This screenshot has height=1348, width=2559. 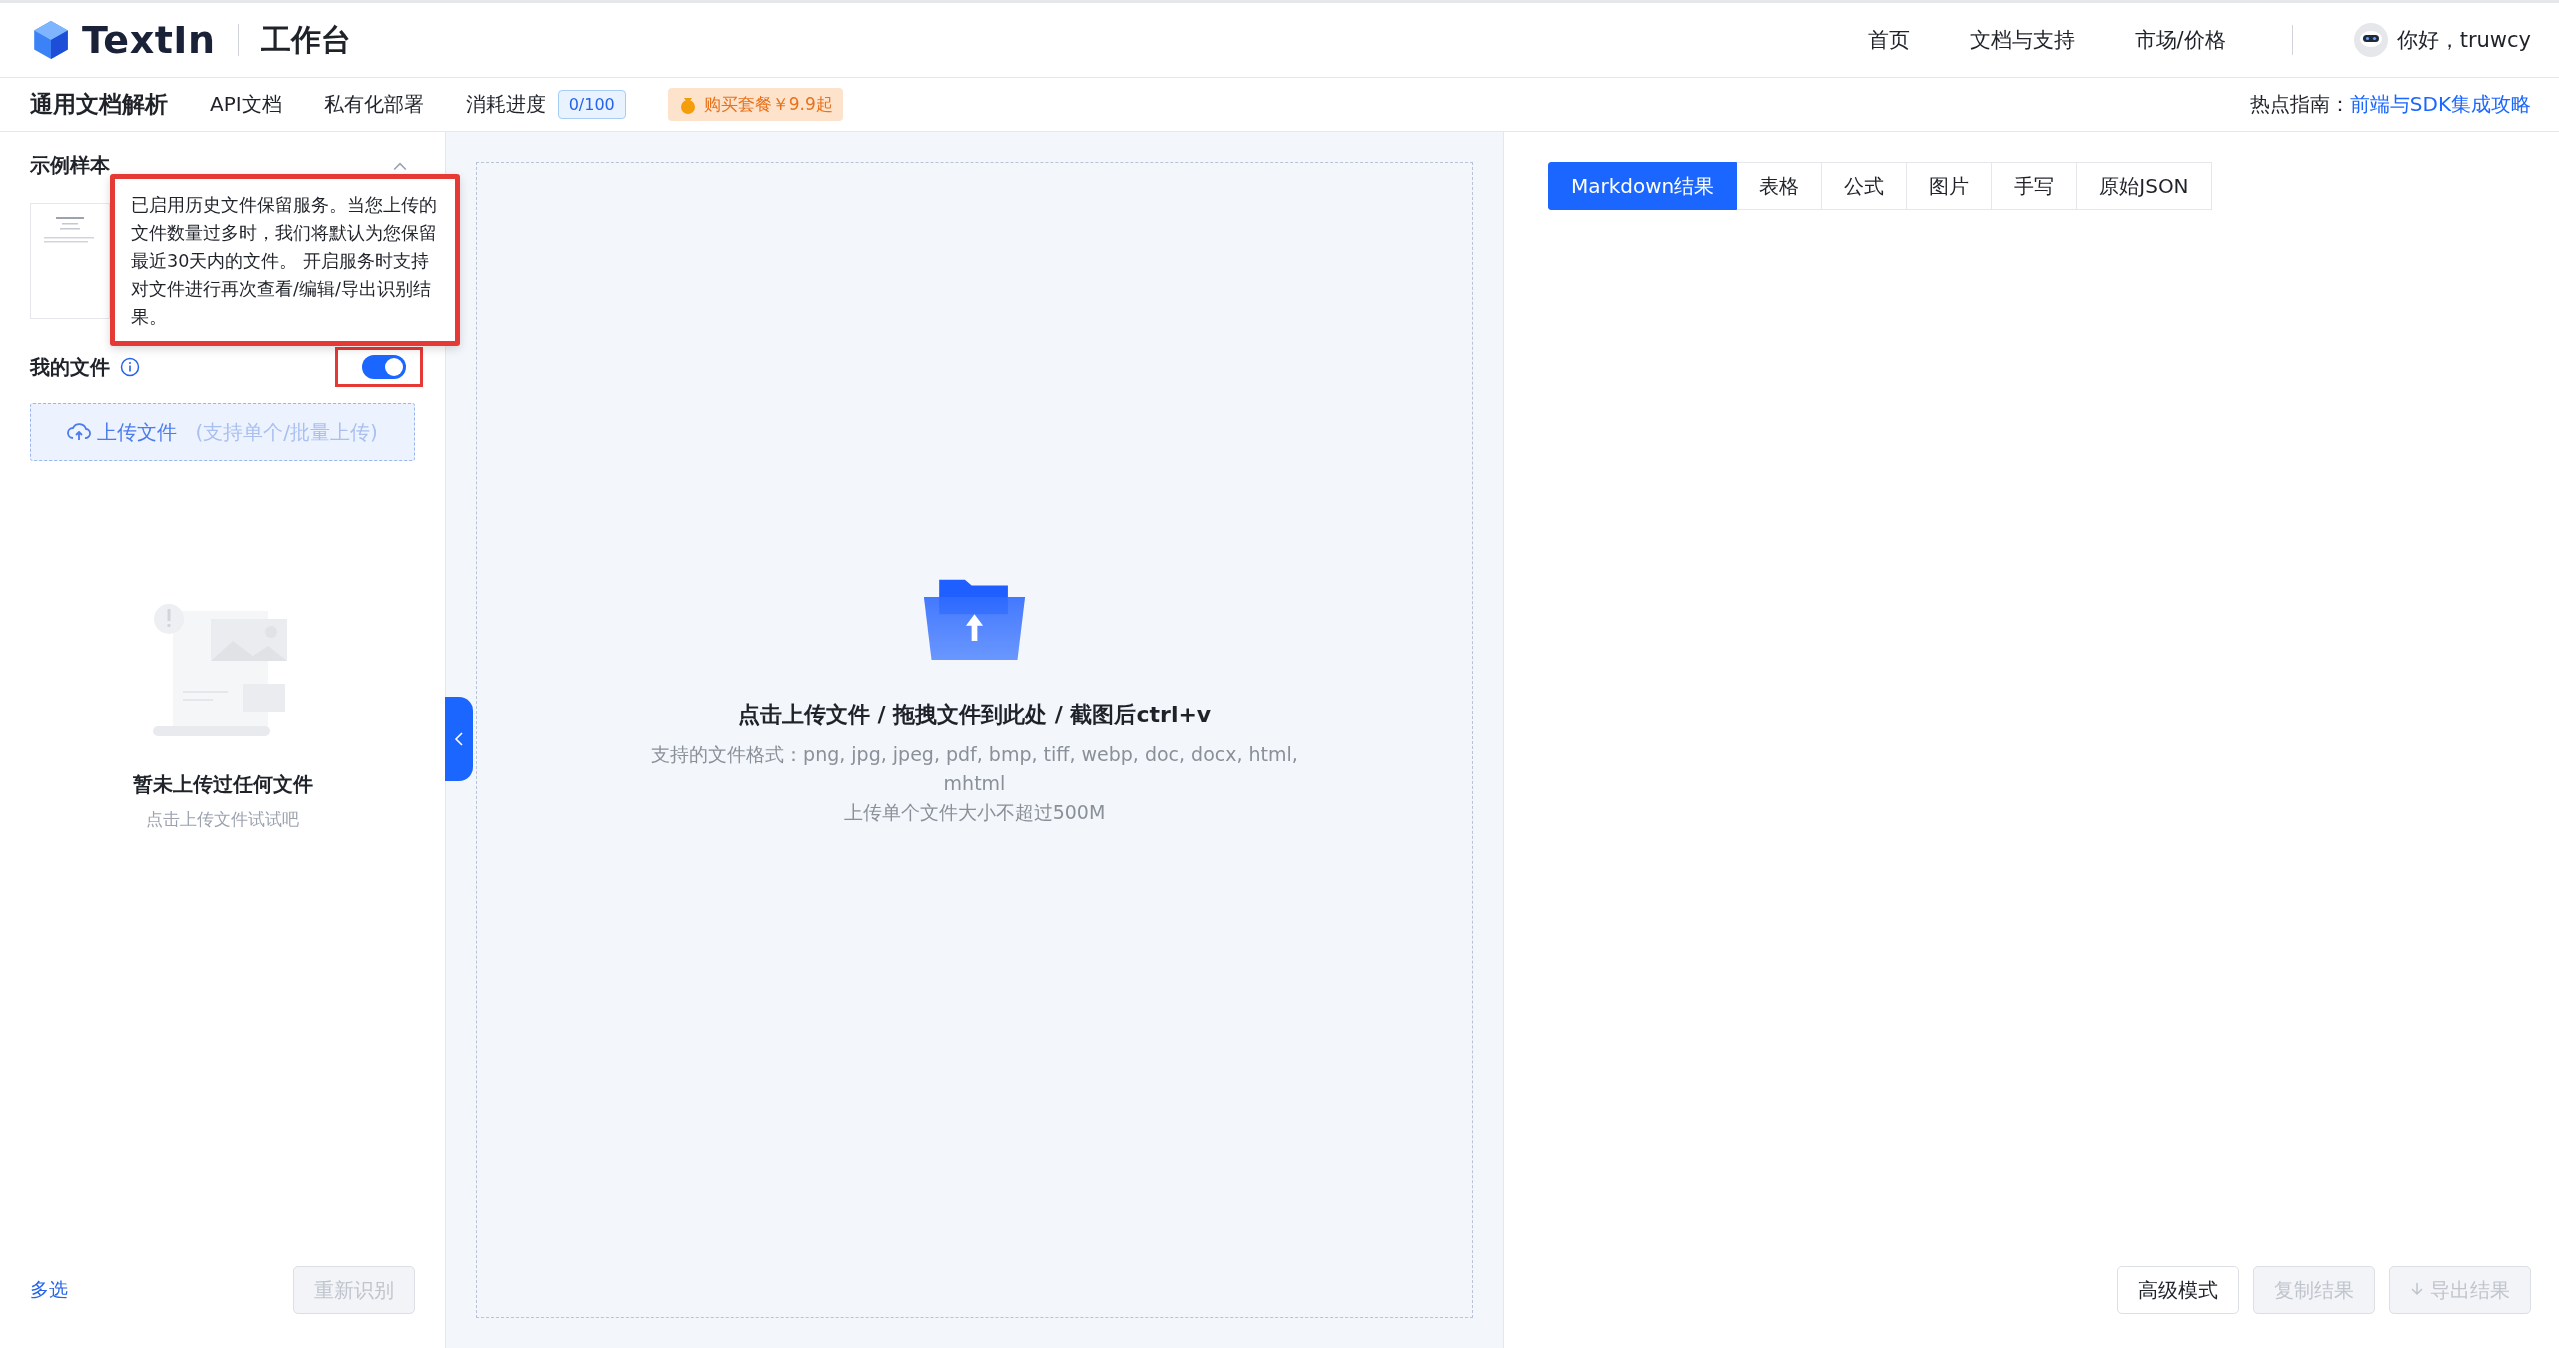 What do you see at coordinates (79, 432) in the screenshot?
I see `cloud-upload-icon` at bounding box center [79, 432].